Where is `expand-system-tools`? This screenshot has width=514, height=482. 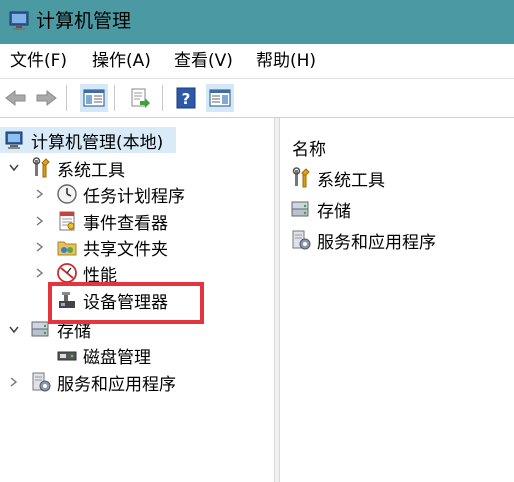
expand-system-tools is located at coordinates (14, 168).